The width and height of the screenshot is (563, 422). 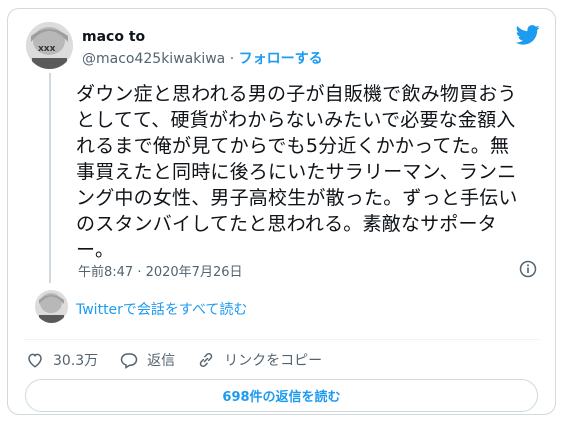 What do you see at coordinates (206, 360) in the screenshot?
I see `link-icon` at bounding box center [206, 360].